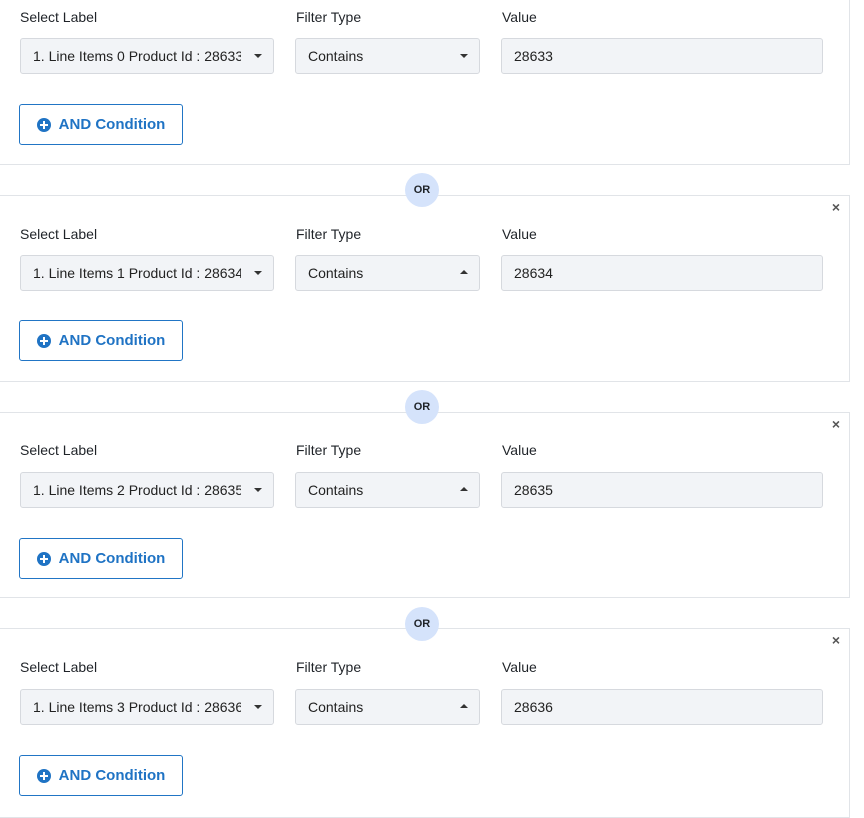  What do you see at coordinates (137, 56) in the screenshot?
I see `select-label-value: 1. Line Items 0 Product Id : 28633` at bounding box center [137, 56].